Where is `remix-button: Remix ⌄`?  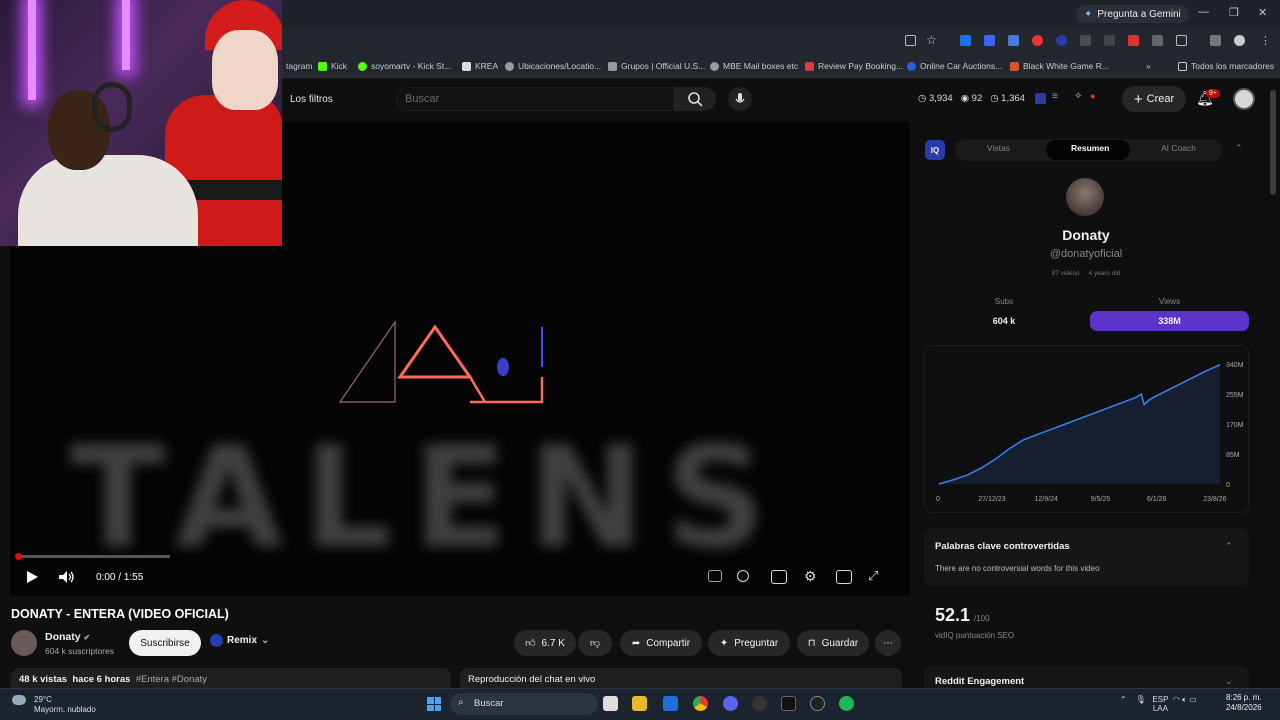
remix-button: Remix ⌄ is located at coordinates (239, 640).